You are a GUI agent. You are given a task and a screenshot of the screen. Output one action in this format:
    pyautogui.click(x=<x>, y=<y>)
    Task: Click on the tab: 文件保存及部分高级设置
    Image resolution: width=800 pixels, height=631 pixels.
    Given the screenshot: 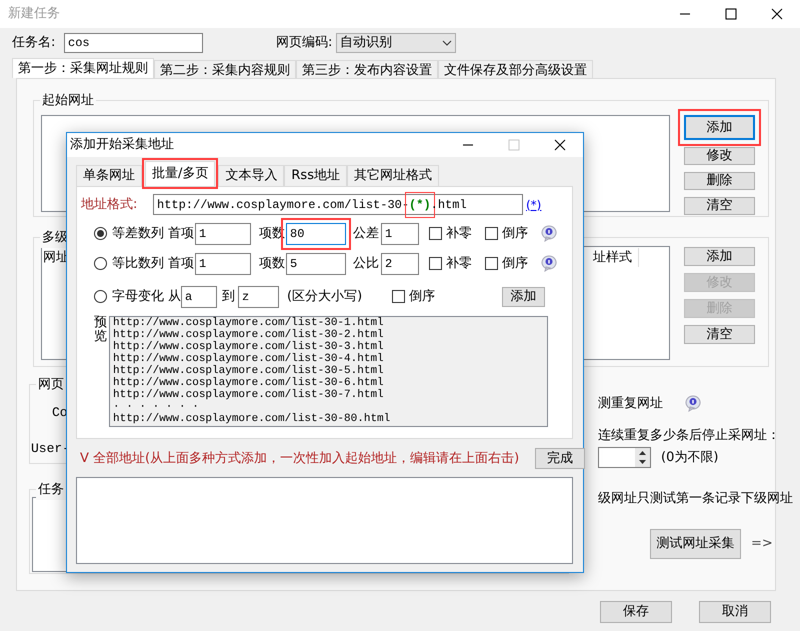 What is the action you would take?
    pyautogui.click(x=515, y=69)
    